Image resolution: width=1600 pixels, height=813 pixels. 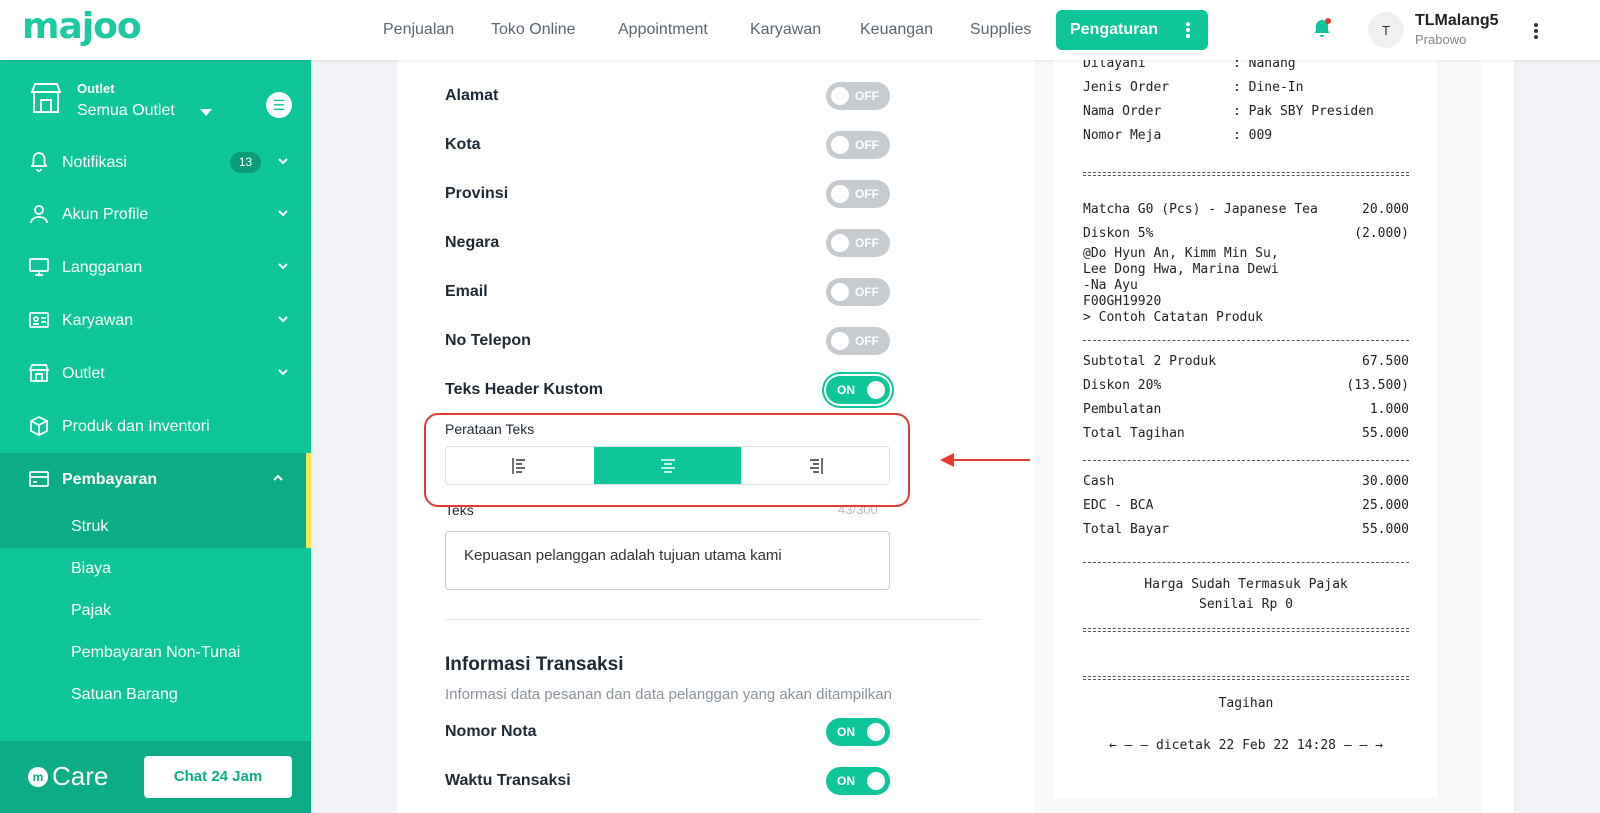 I want to click on no-telepon-toggle: OFF, so click(x=858, y=341).